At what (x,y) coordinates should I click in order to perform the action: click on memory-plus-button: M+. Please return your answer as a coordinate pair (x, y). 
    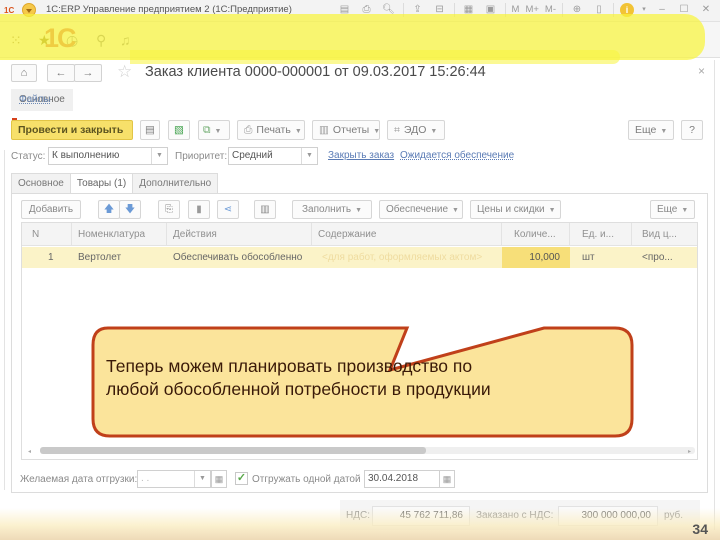
    Looking at the image, I should click on (531, 10).